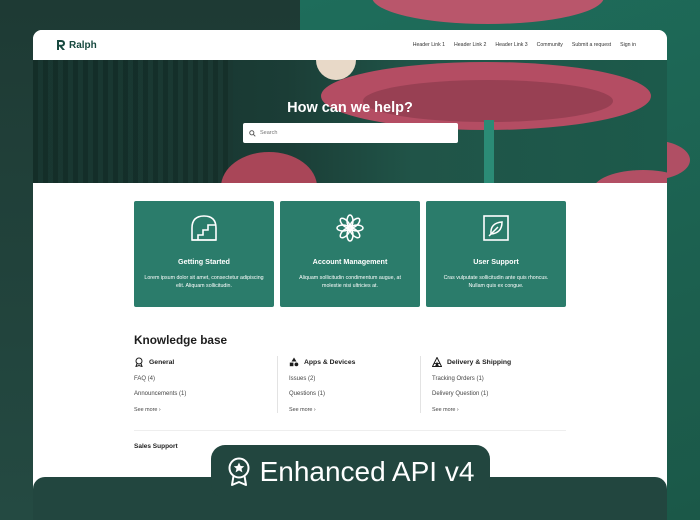  I want to click on tent-icon, so click(437, 362).